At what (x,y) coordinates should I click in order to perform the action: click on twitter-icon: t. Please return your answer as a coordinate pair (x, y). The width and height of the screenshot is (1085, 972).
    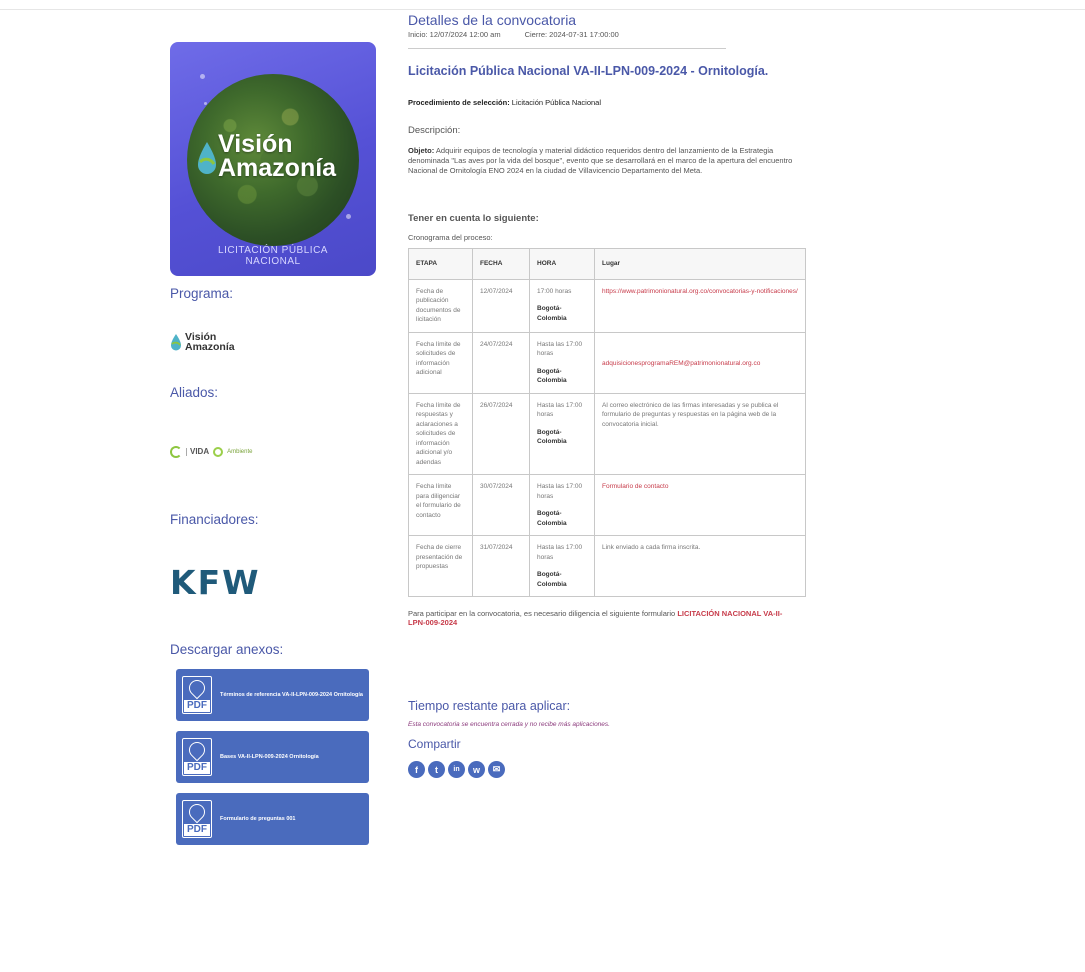
    Looking at the image, I should click on (436, 769).